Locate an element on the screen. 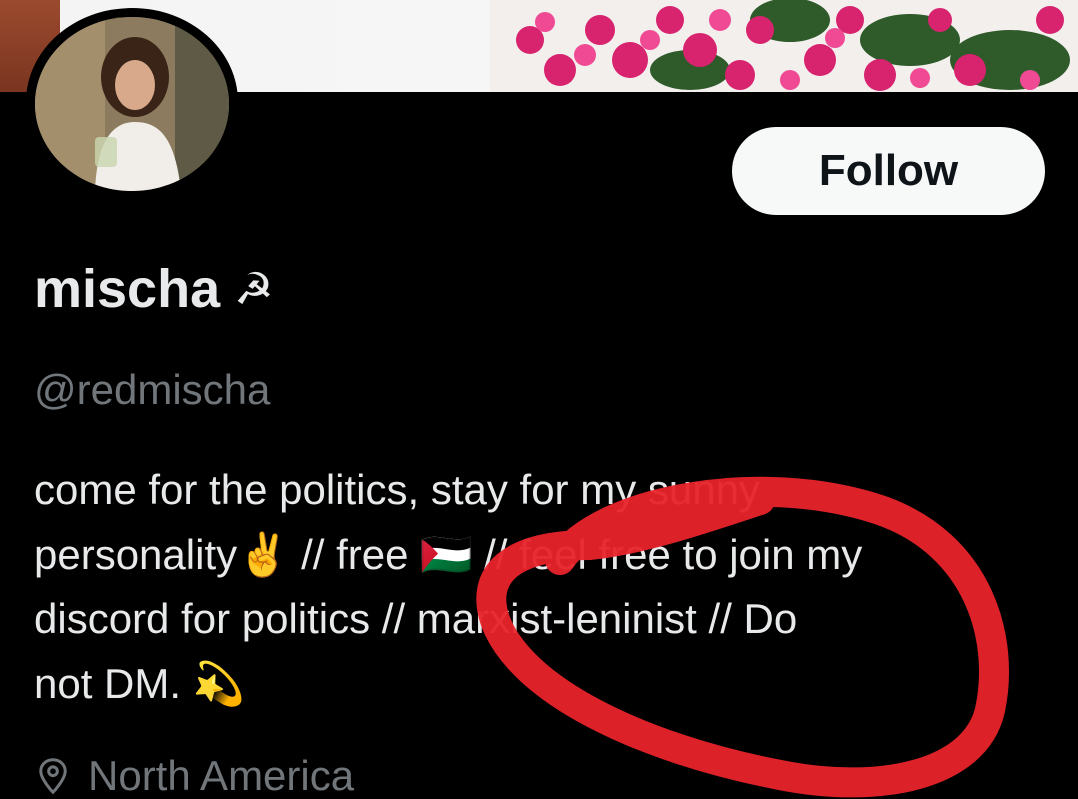  avatar is located at coordinates (132, 102).